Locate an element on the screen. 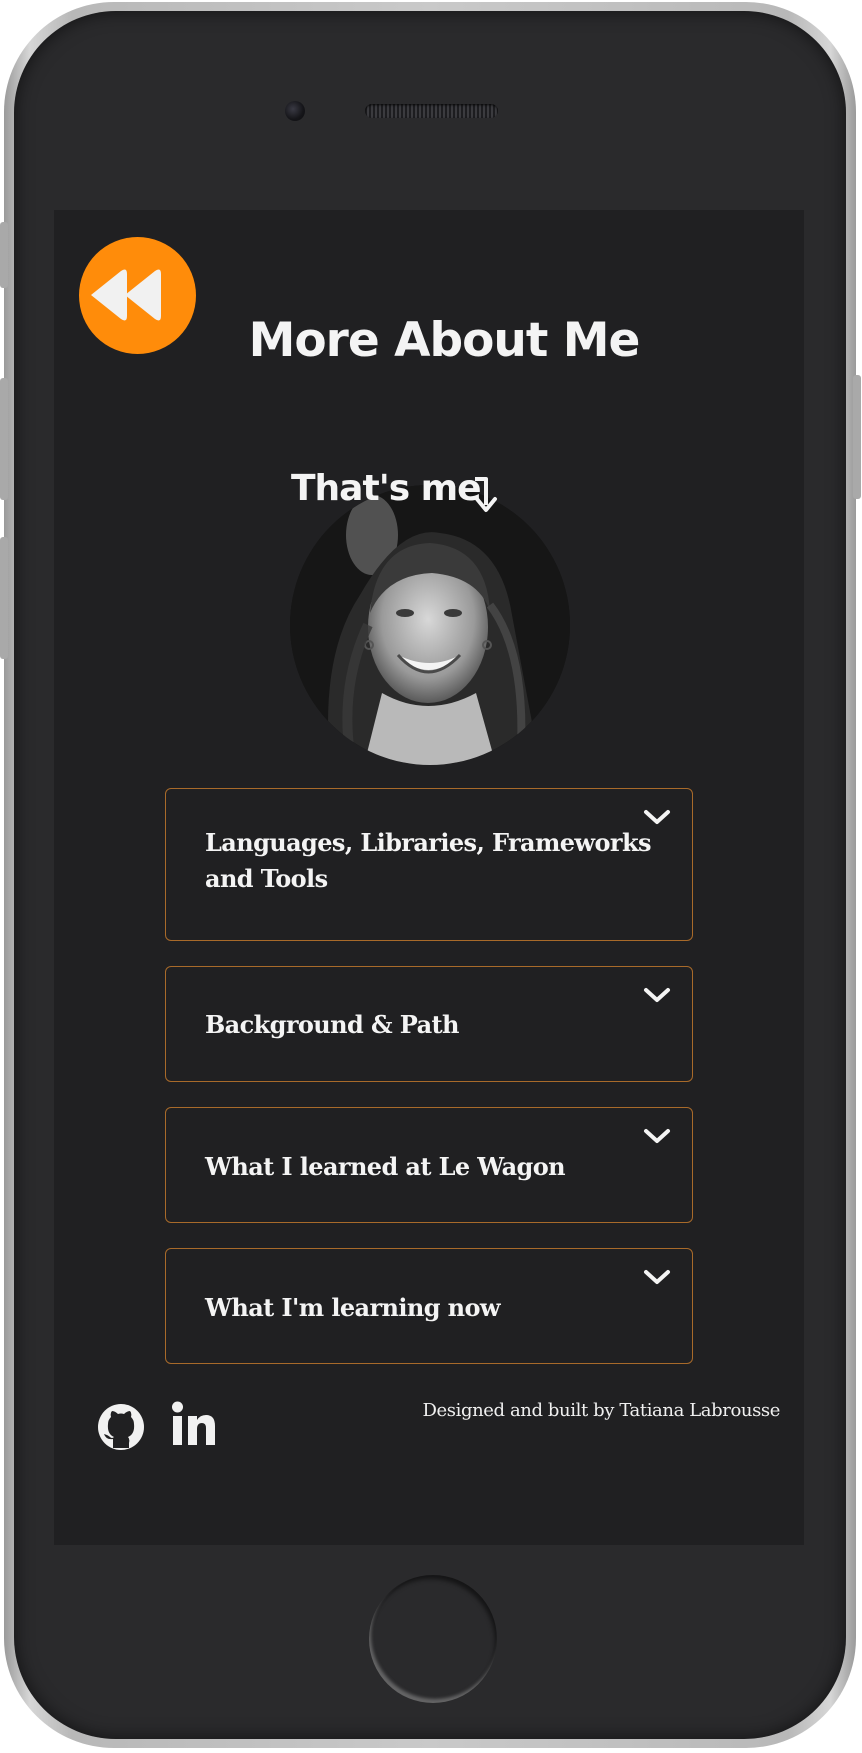 The image size is (862, 1753). accordion-background: Background & Path is located at coordinates (429, 1024).